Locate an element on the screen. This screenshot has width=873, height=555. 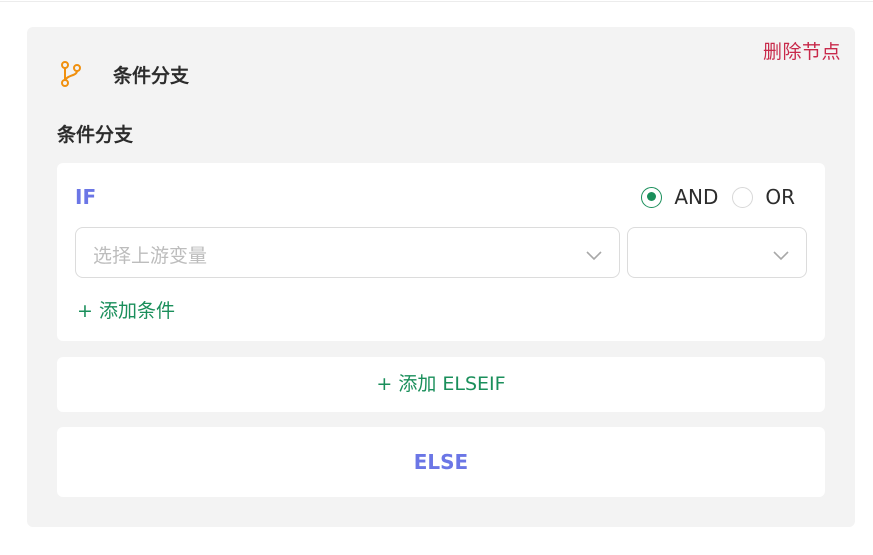
operator-select is located at coordinates (717, 252).